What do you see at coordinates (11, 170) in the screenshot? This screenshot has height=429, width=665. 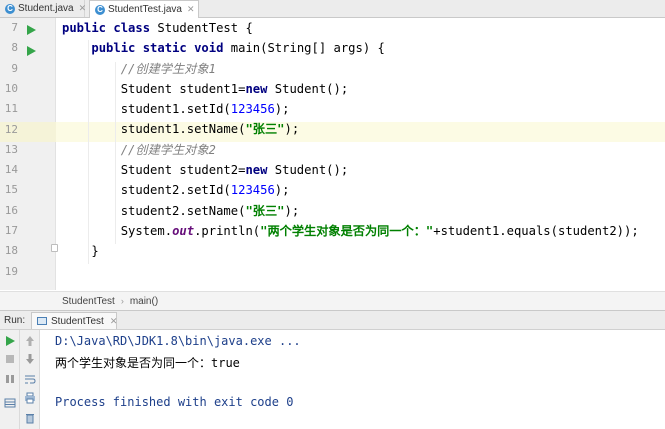 I see `line-number: 14` at bounding box center [11, 170].